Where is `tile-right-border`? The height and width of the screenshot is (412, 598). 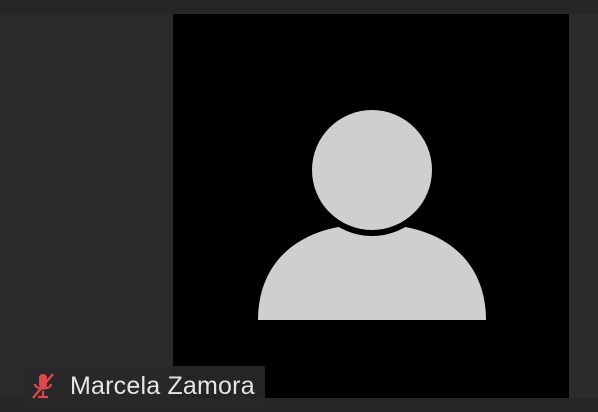 tile-right-border is located at coordinates (583, 206).